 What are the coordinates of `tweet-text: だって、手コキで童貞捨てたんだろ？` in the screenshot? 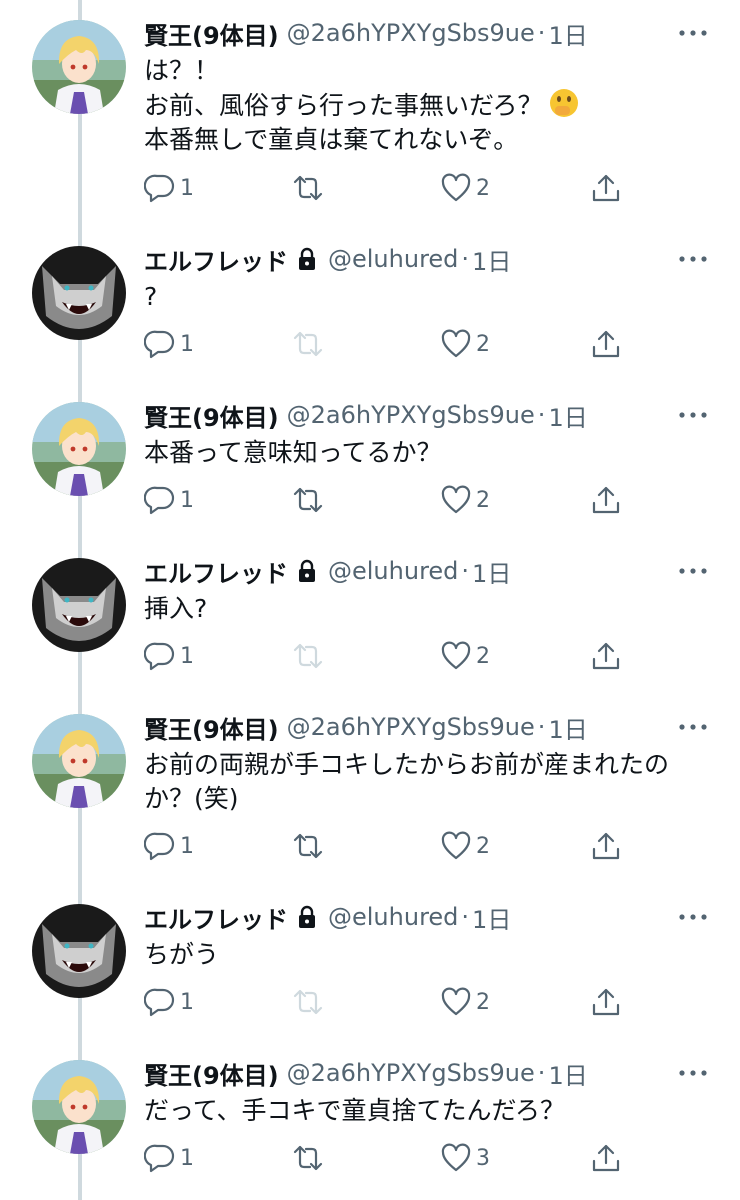 It's located at (424, 1111).